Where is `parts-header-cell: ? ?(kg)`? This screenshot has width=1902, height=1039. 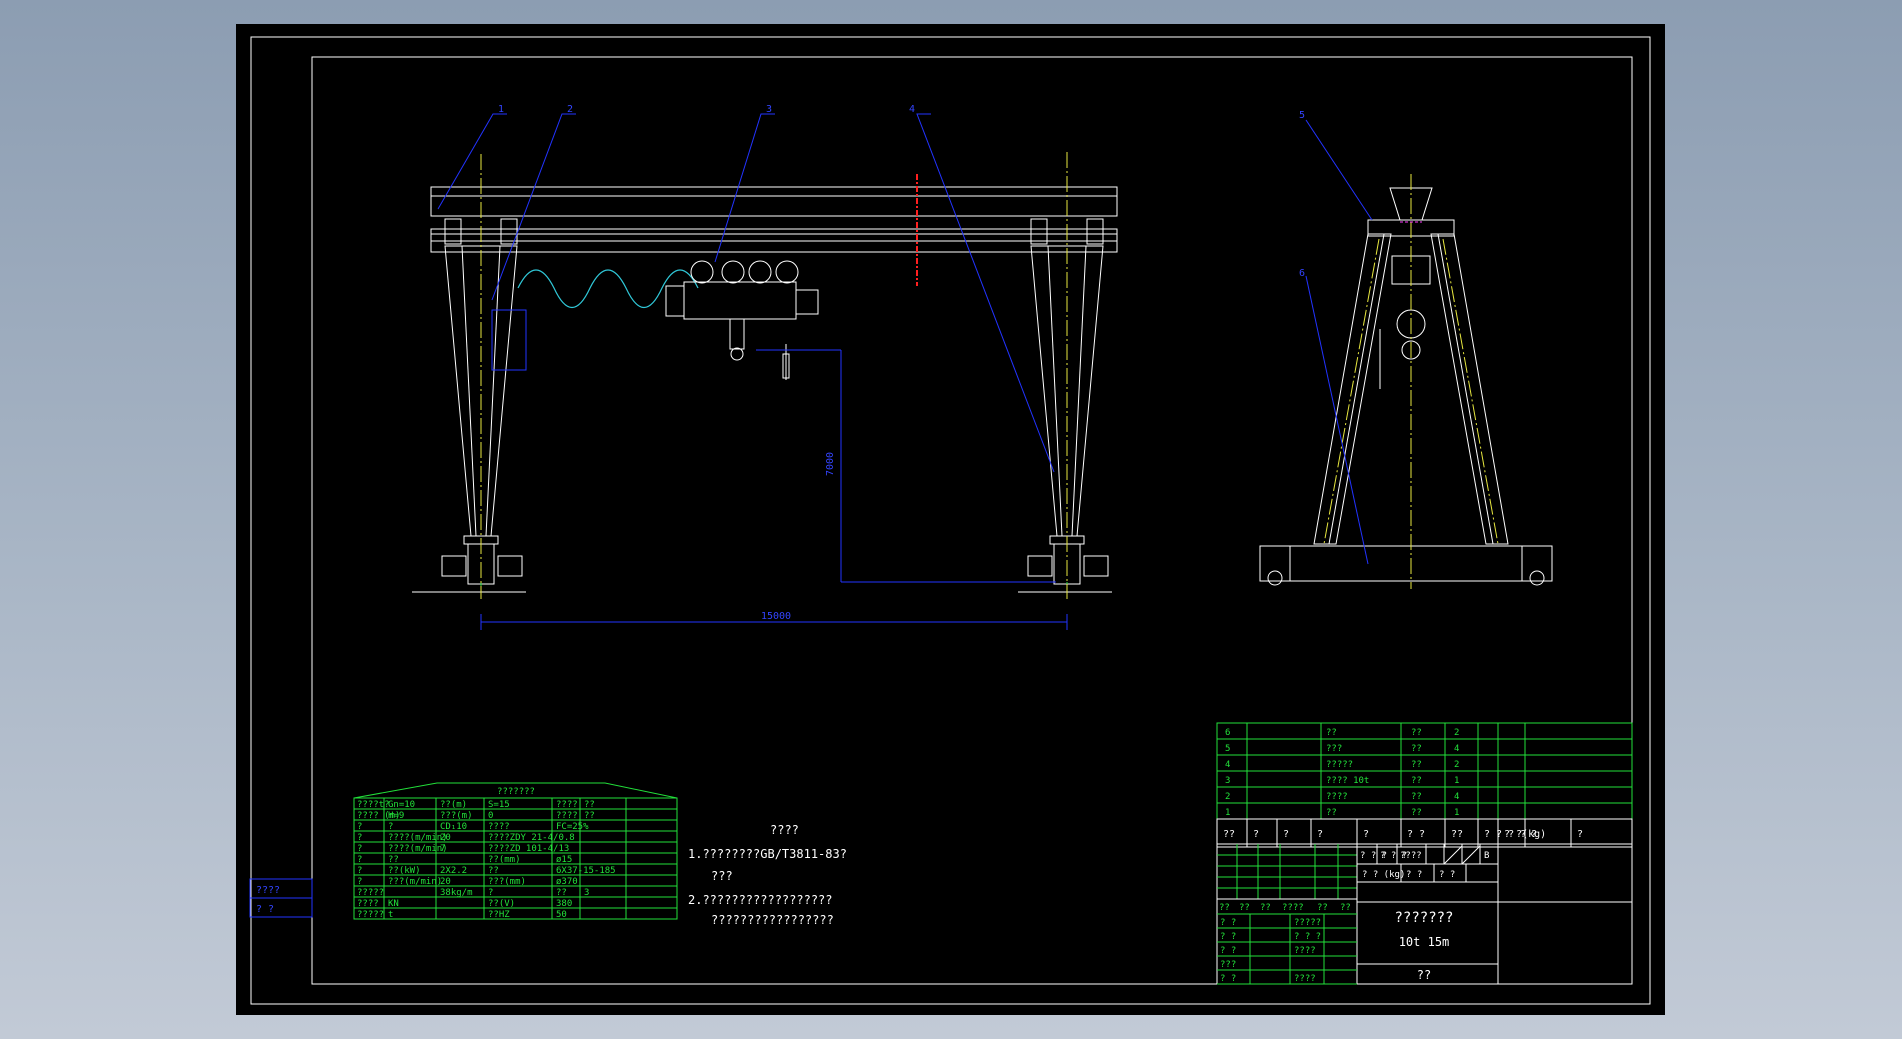
parts-header-cell: ? ?(kg) is located at coordinates (1525, 834).